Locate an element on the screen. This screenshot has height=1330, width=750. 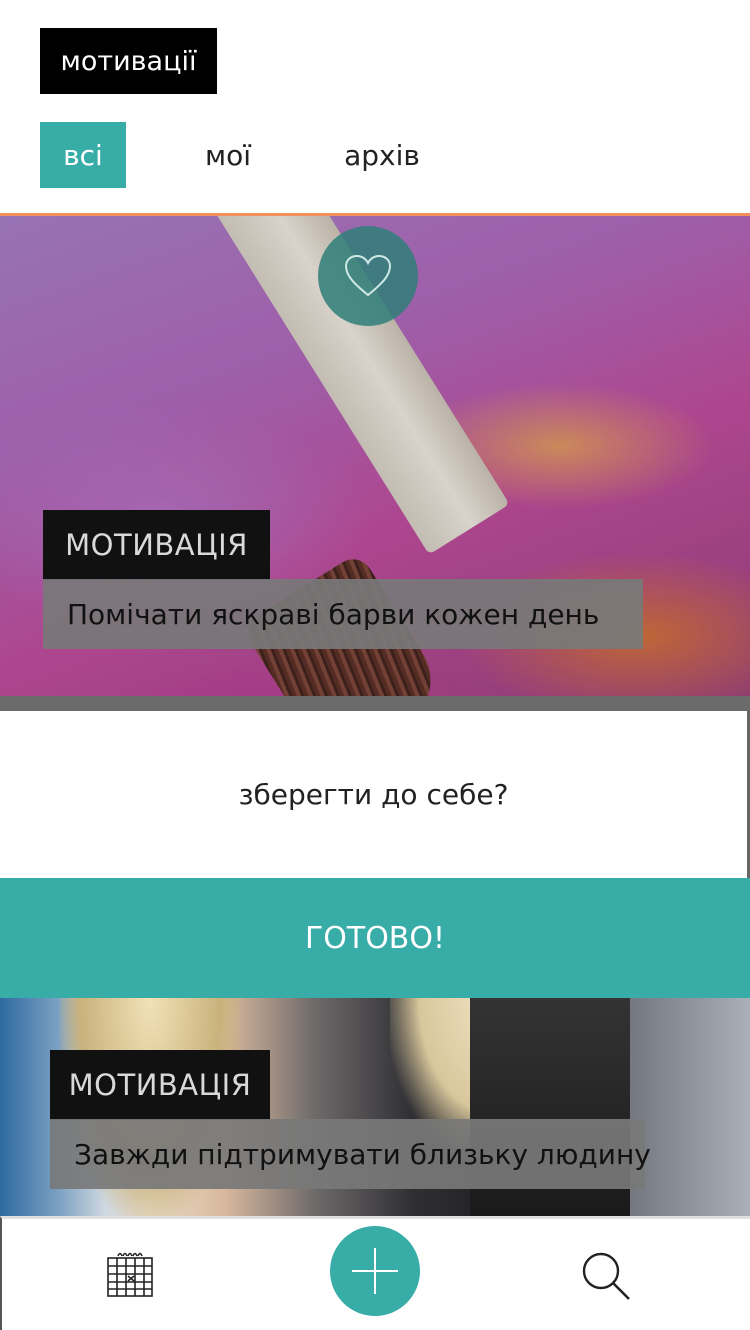
search-icon is located at coordinates (606, 1276).